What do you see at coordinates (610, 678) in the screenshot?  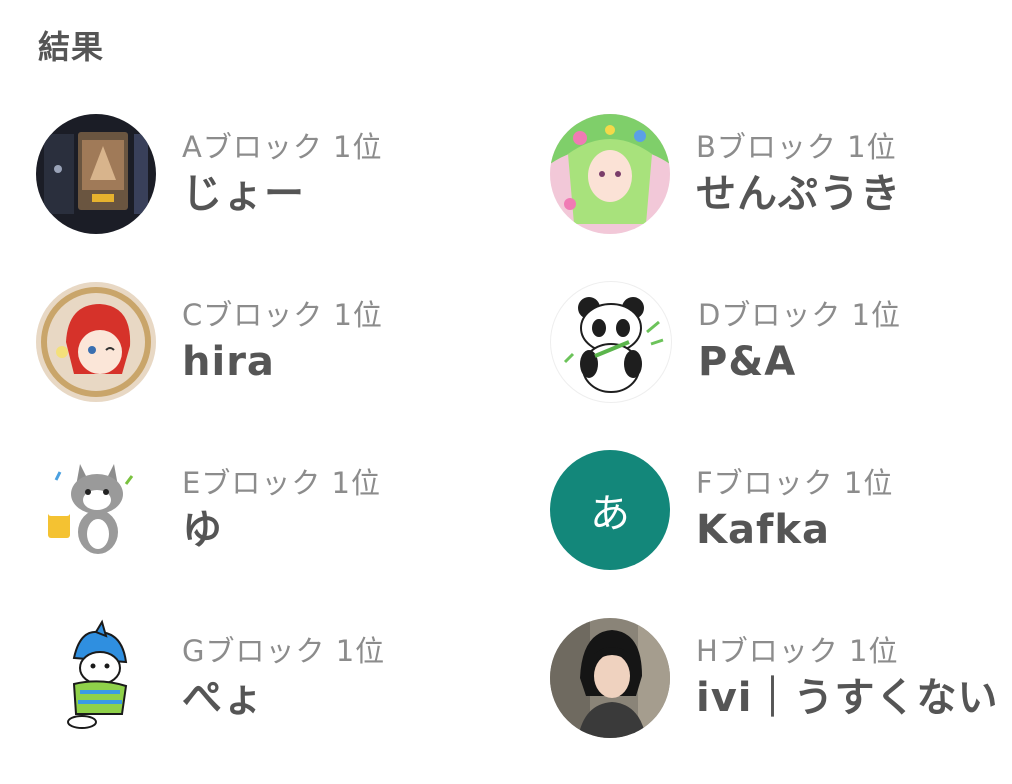 I see `person-photo-avatar-icon` at bounding box center [610, 678].